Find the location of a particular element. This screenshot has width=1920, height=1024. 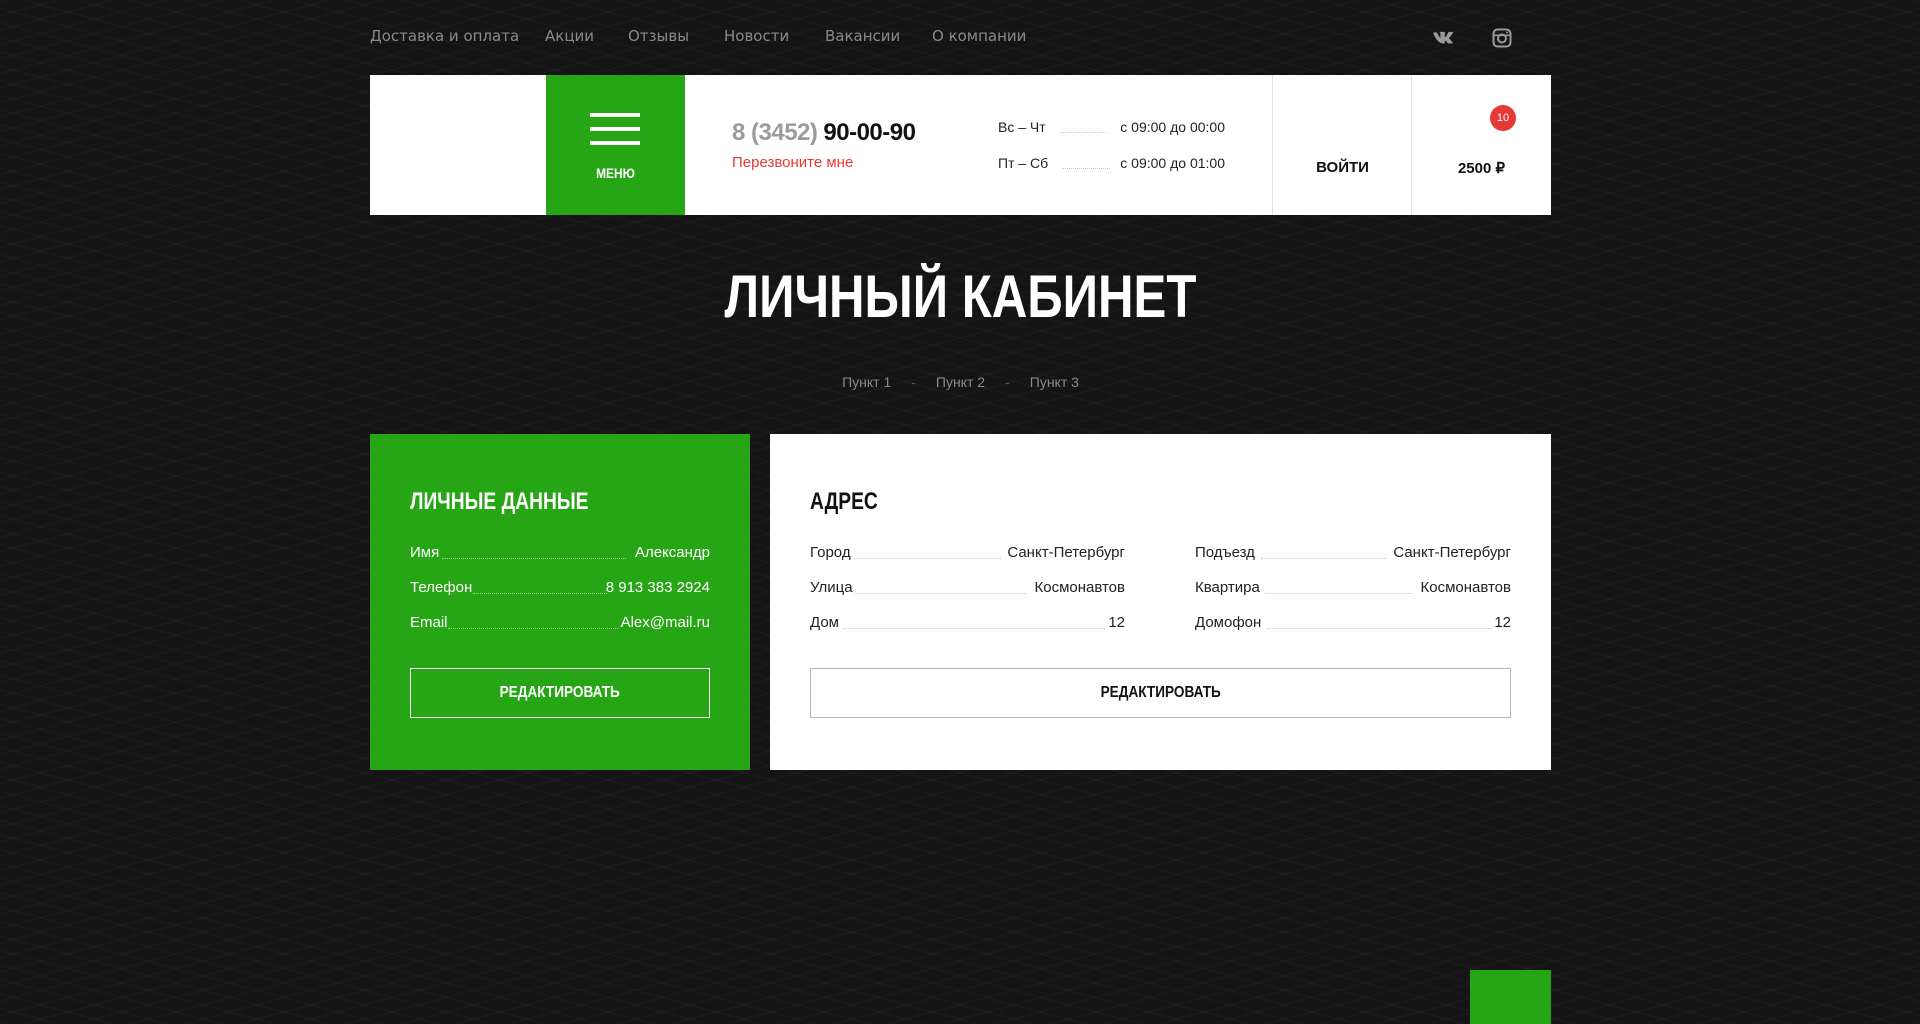

cart-total: 2500 ₽ is located at coordinates (1481, 168).